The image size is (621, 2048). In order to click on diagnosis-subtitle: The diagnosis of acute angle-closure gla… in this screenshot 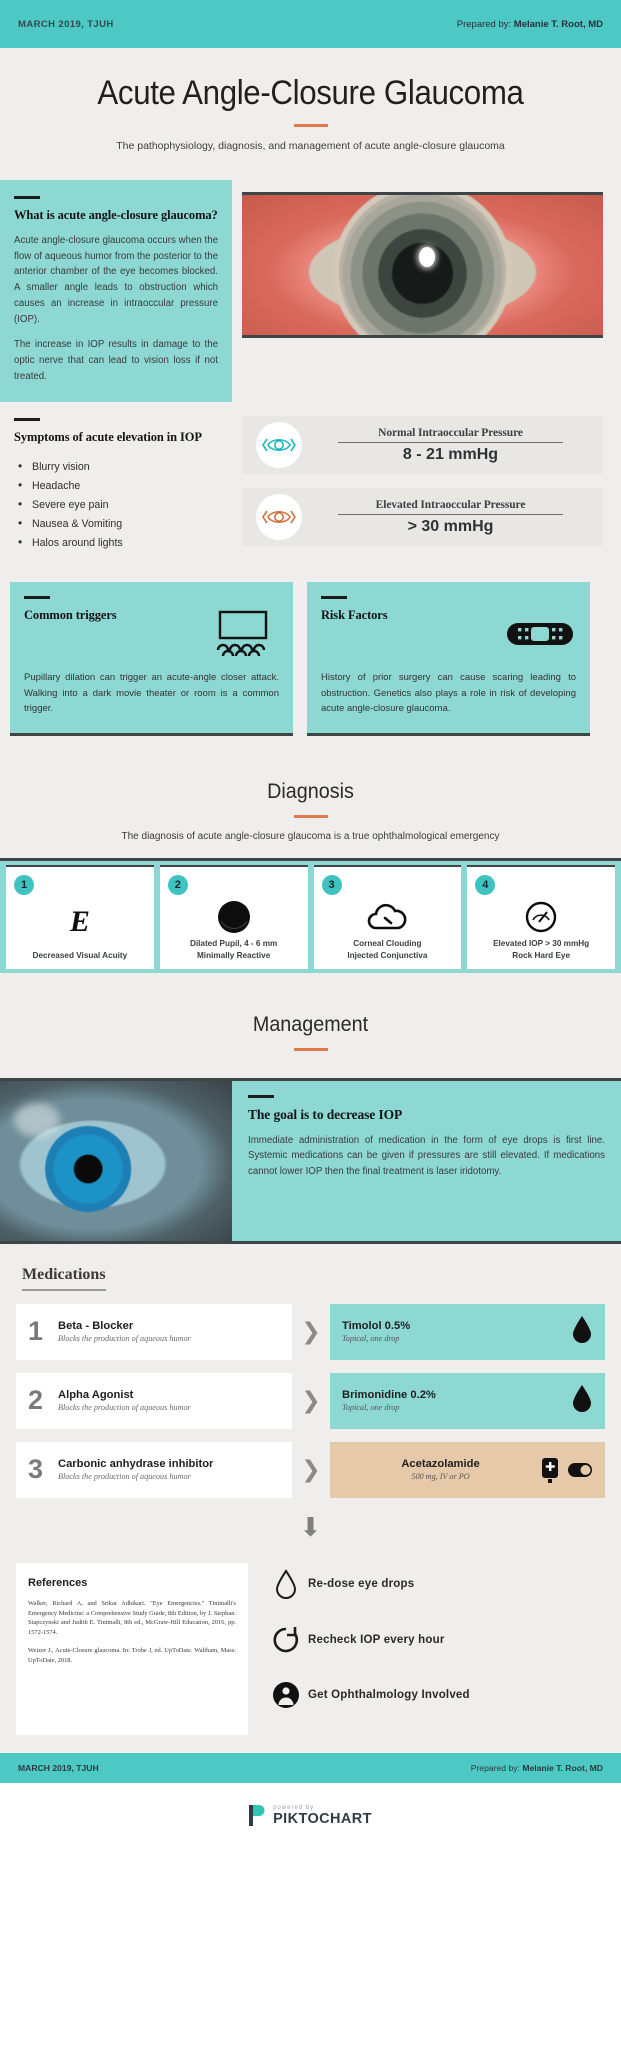, I will do `click(310, 836)`.